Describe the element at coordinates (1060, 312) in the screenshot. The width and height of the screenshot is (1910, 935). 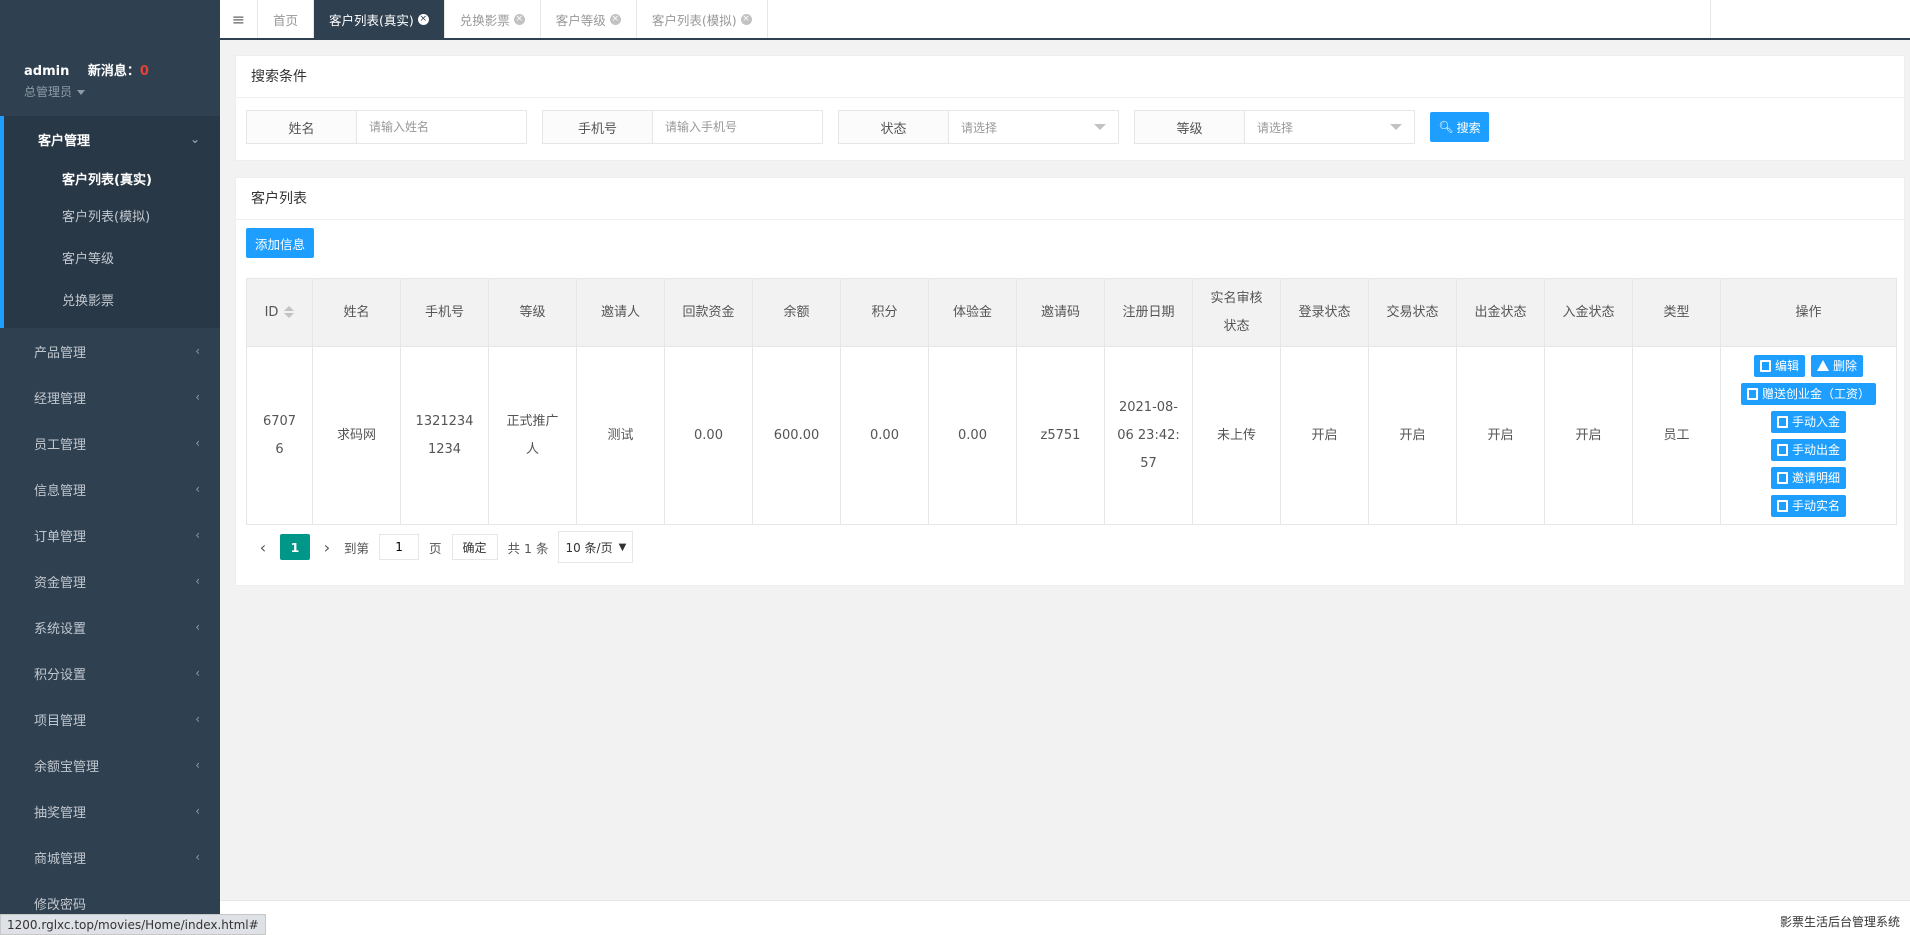
I see `column-header: 邀请码` at that location.